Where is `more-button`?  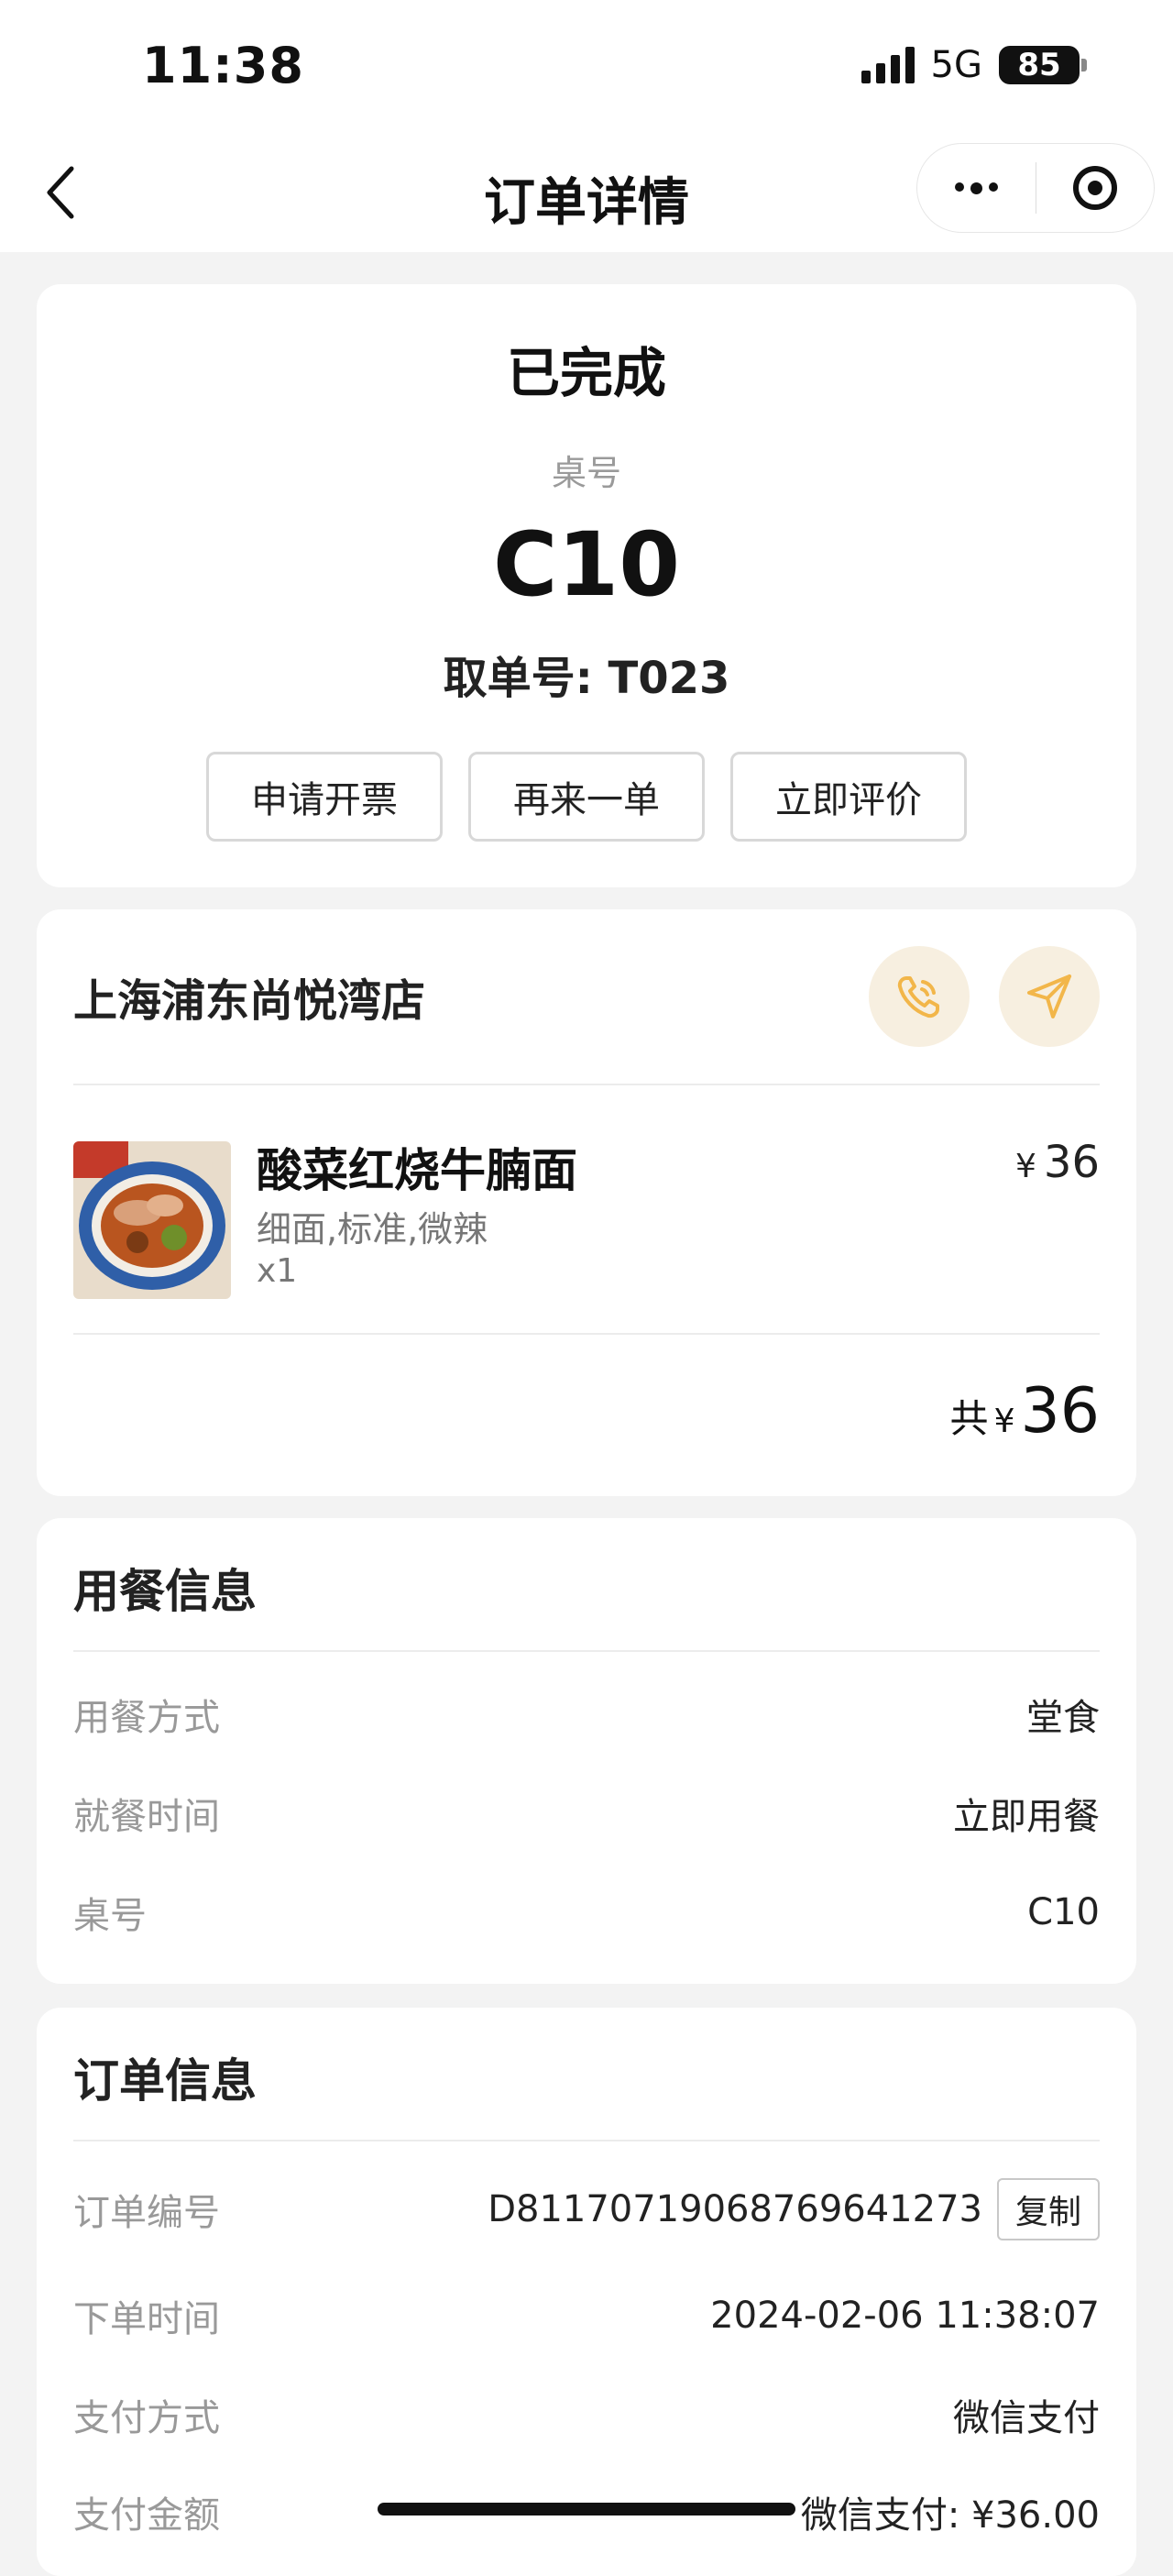
more-button is located at coordinates (976, 188).